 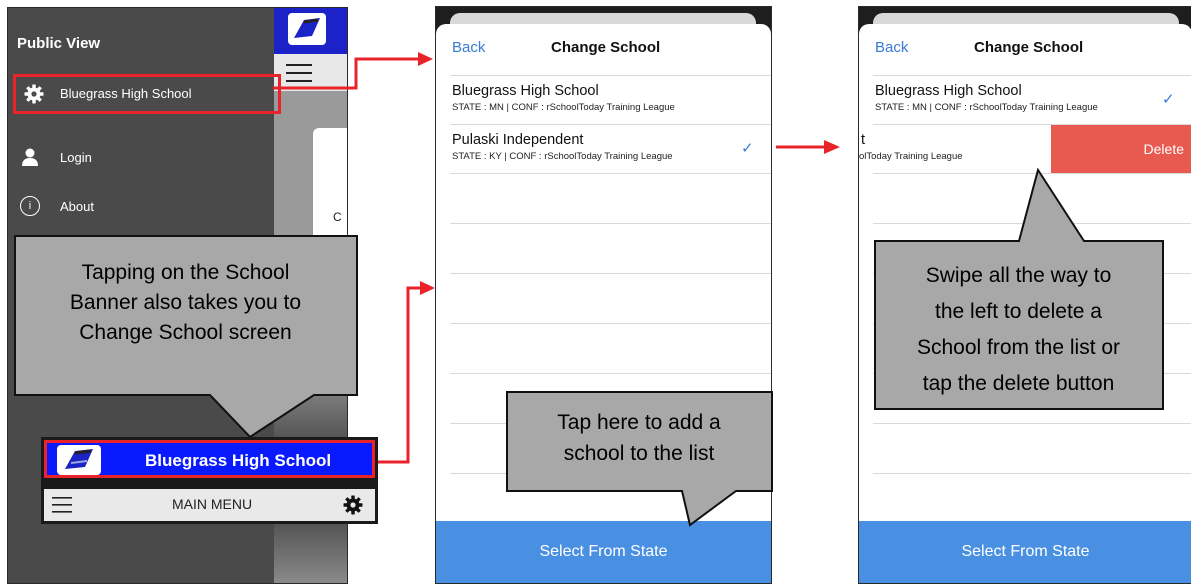 I want to click on school-name: Pulaski Independent, so click(x=518, y=140).